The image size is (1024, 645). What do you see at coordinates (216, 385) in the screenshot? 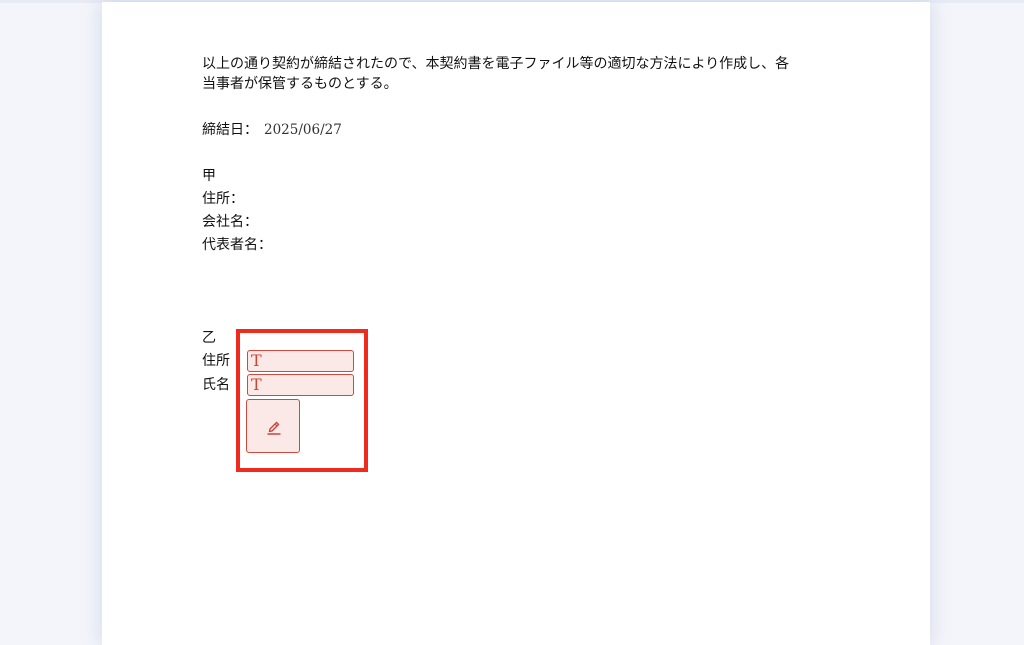
I see `party-b-name-label: 氏名` at bounding box center [216, 385].